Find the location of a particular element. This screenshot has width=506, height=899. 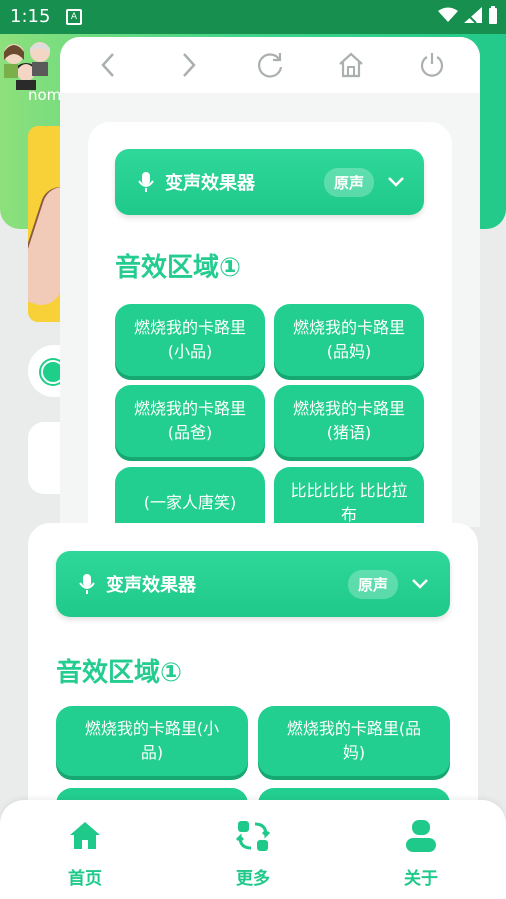

sound-button: 燃烧我的卡路里 (猪语) is located at coordinates (349, 421).